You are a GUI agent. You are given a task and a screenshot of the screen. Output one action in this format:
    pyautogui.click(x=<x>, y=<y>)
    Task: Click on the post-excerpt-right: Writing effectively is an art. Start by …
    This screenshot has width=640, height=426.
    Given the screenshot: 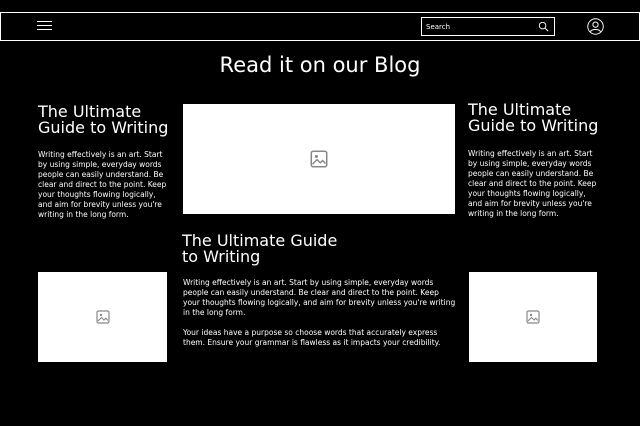 What is the action you would take?
    pyautogui.click(x=532, y=183)
    